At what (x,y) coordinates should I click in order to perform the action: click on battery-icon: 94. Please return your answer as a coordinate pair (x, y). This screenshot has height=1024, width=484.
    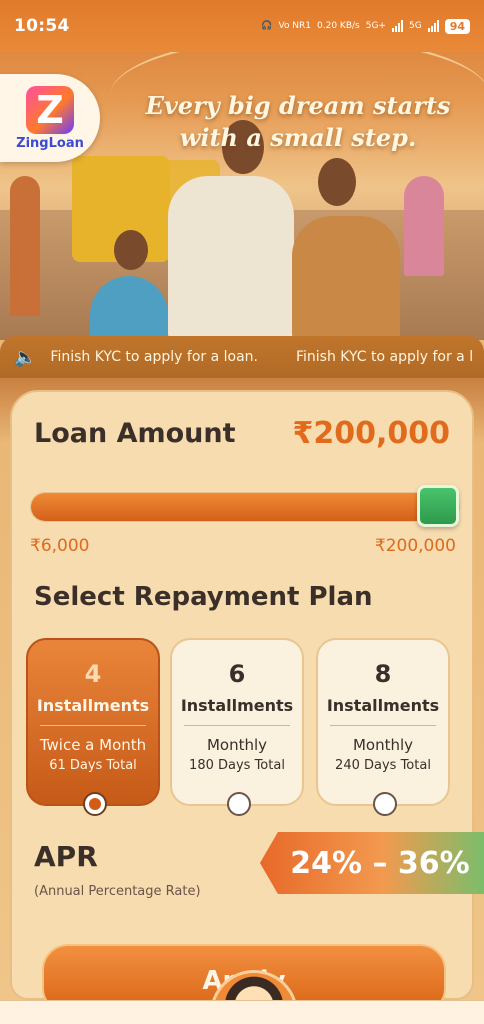
    Looking at the image, I should click on (457, 26).